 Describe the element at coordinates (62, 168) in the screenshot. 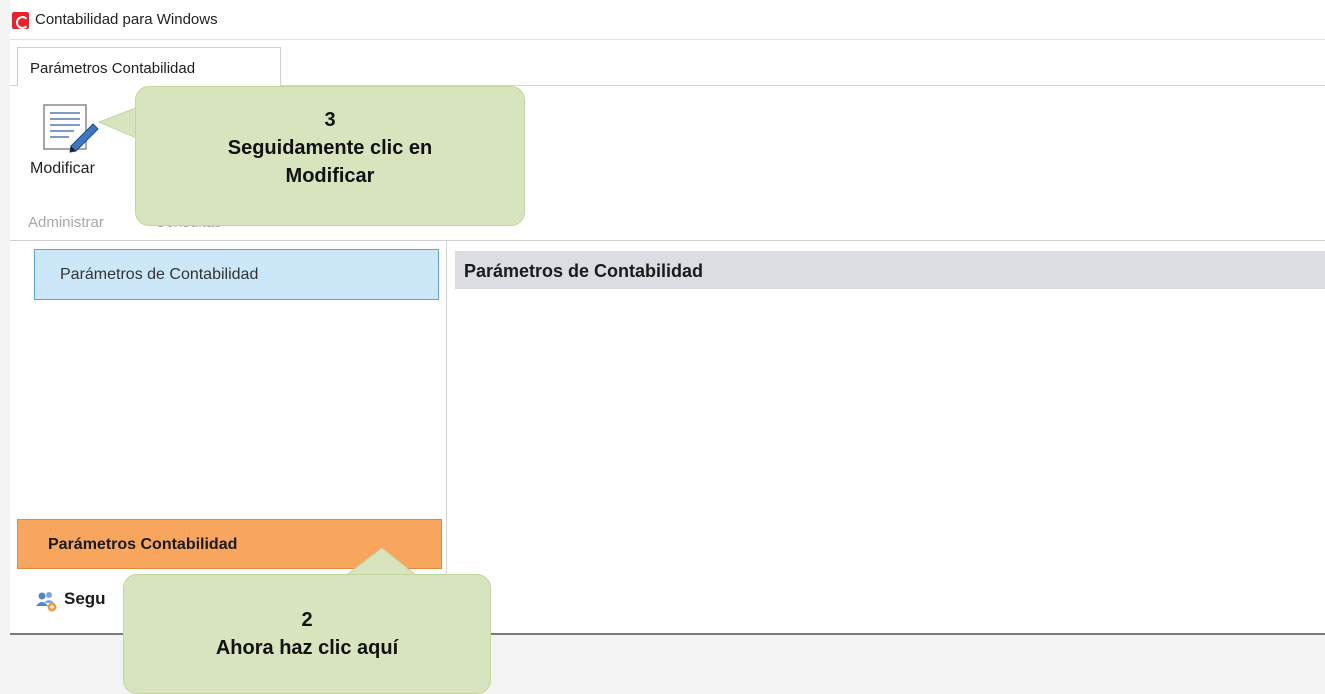

I see `modify-button-label: Modificar` at that location.